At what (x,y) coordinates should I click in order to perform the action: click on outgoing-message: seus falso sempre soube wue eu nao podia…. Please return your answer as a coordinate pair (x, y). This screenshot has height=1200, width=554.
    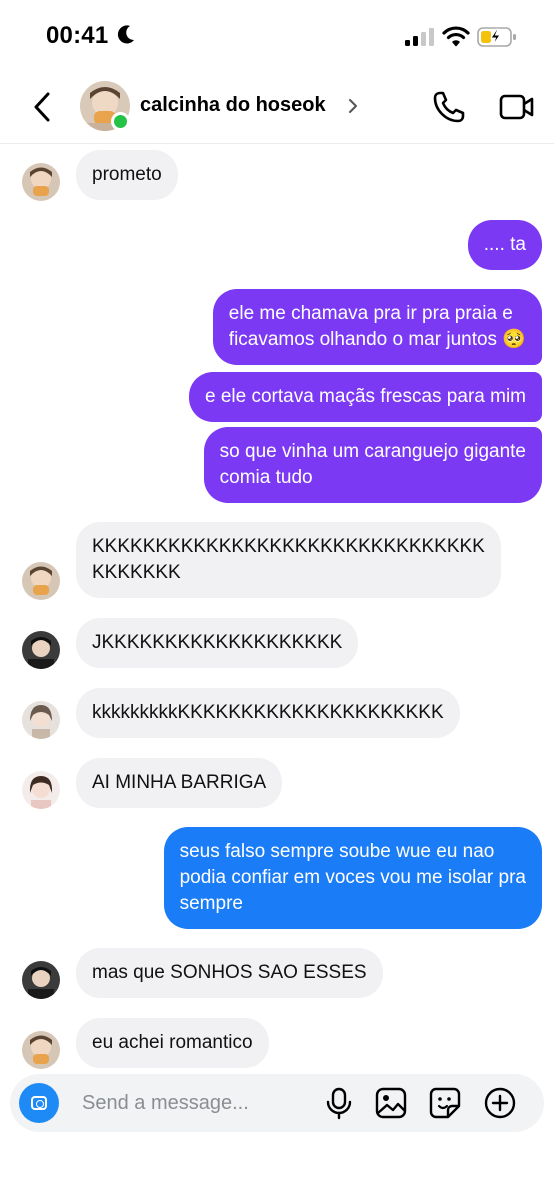
    Looking at the image, I should click on (352, 878).